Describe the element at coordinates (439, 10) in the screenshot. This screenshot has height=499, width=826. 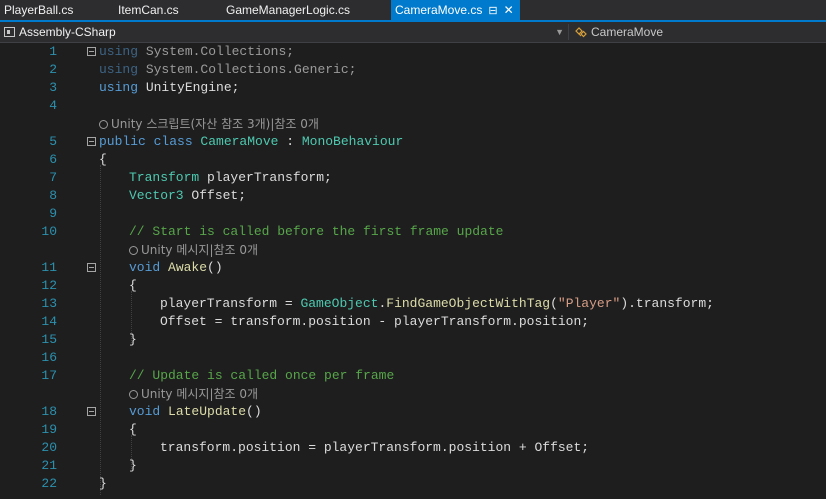
I see `tab-label: CameraMove.cs` at that location.